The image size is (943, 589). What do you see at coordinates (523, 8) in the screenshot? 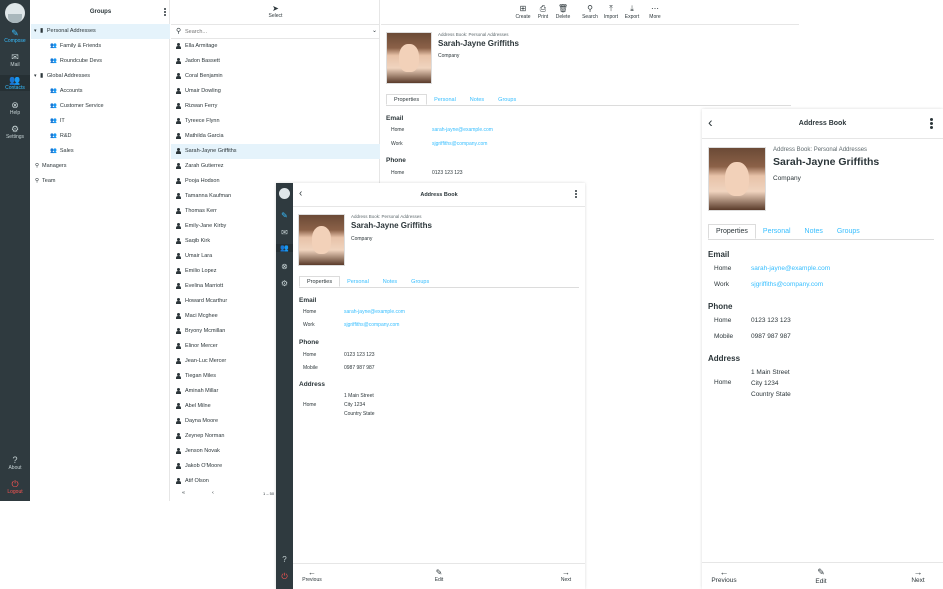
I see `plus-icon: ⊞` at bounding box center [523, 8].